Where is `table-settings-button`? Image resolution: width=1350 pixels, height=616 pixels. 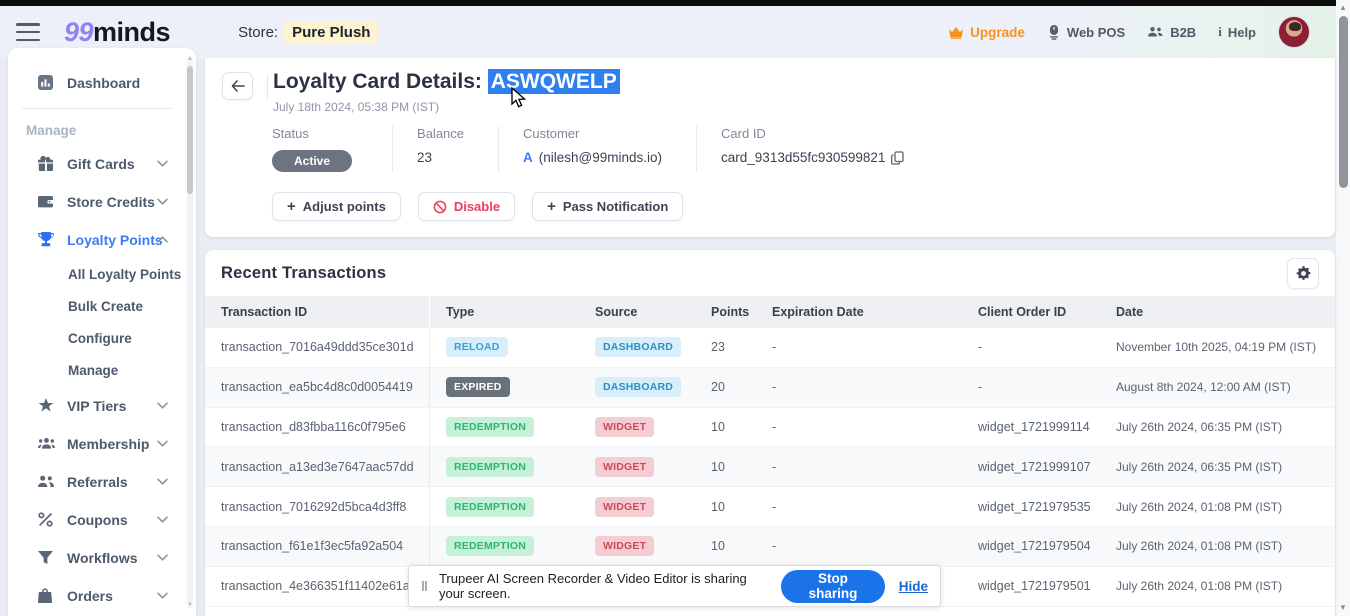 table-settings-button is located at coordinates (1303, 273).